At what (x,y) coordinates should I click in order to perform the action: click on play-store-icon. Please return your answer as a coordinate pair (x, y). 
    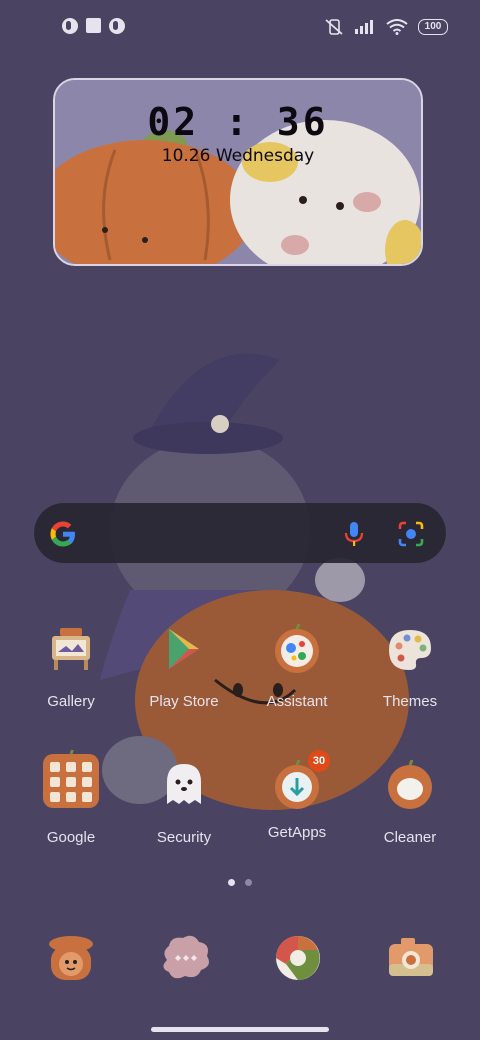
    Looking at the image, I should click on (184, 649).